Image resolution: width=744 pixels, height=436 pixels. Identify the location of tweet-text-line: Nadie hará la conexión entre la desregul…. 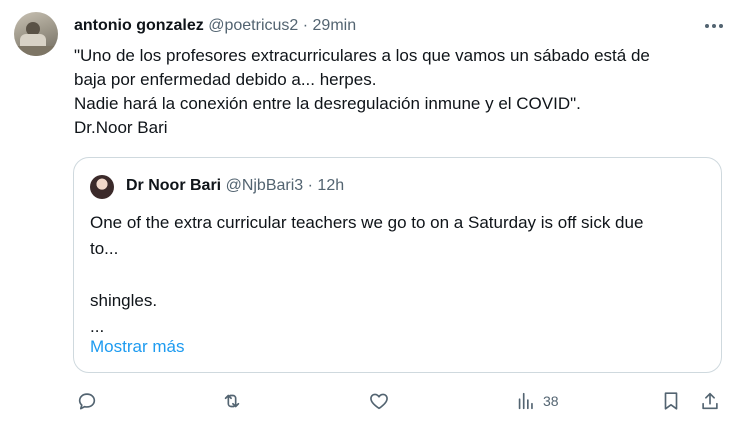
(327, 103).